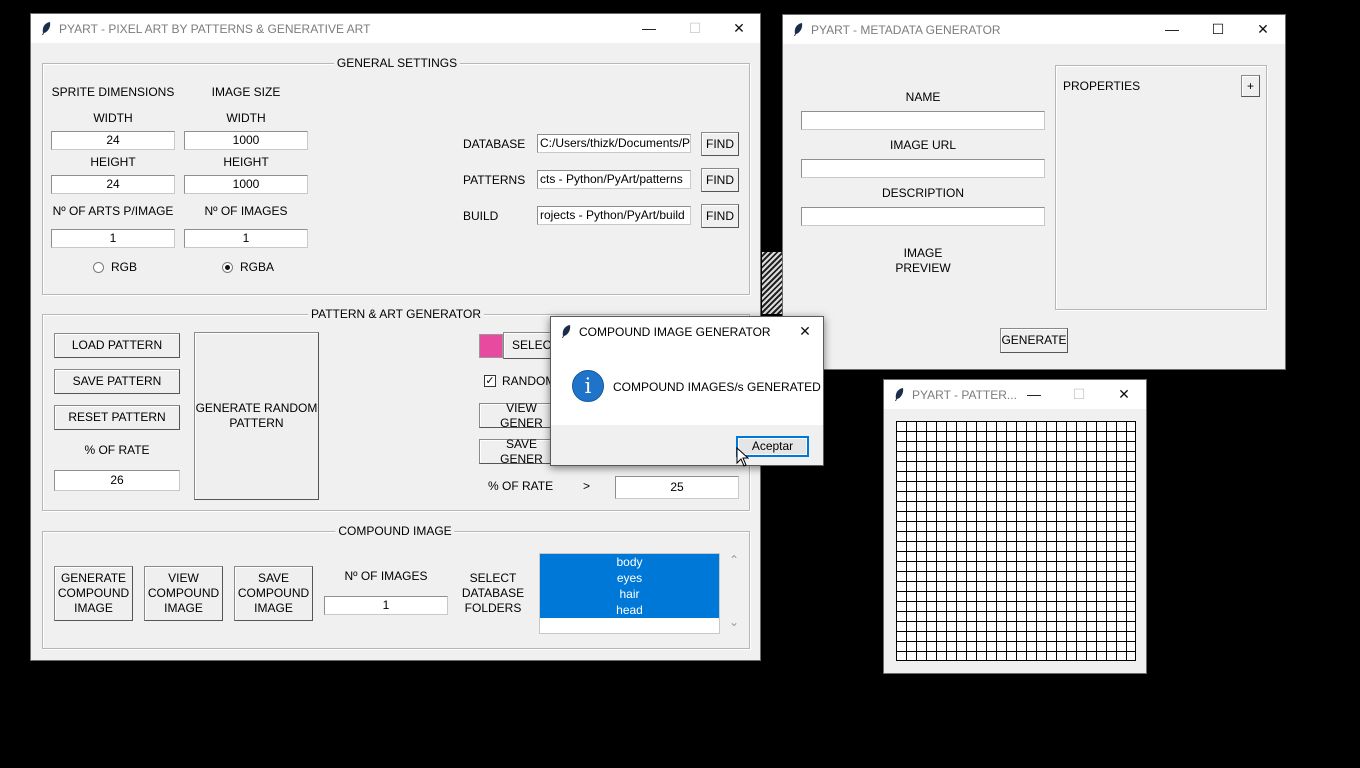 This screenshot has height=768, width=1360. I want to click on generate-compound-image-button: GENERATE COMPOUND IMAGE, so click(93, 593).